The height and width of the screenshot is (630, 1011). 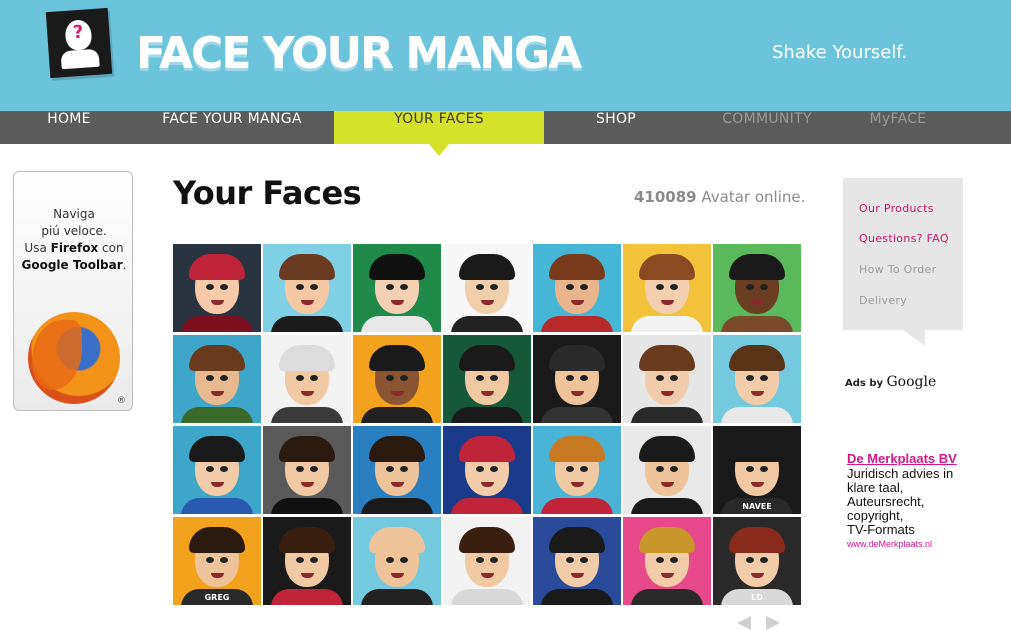 I want to click on pager-next-arrow-icon, so click(x=773, y=623).